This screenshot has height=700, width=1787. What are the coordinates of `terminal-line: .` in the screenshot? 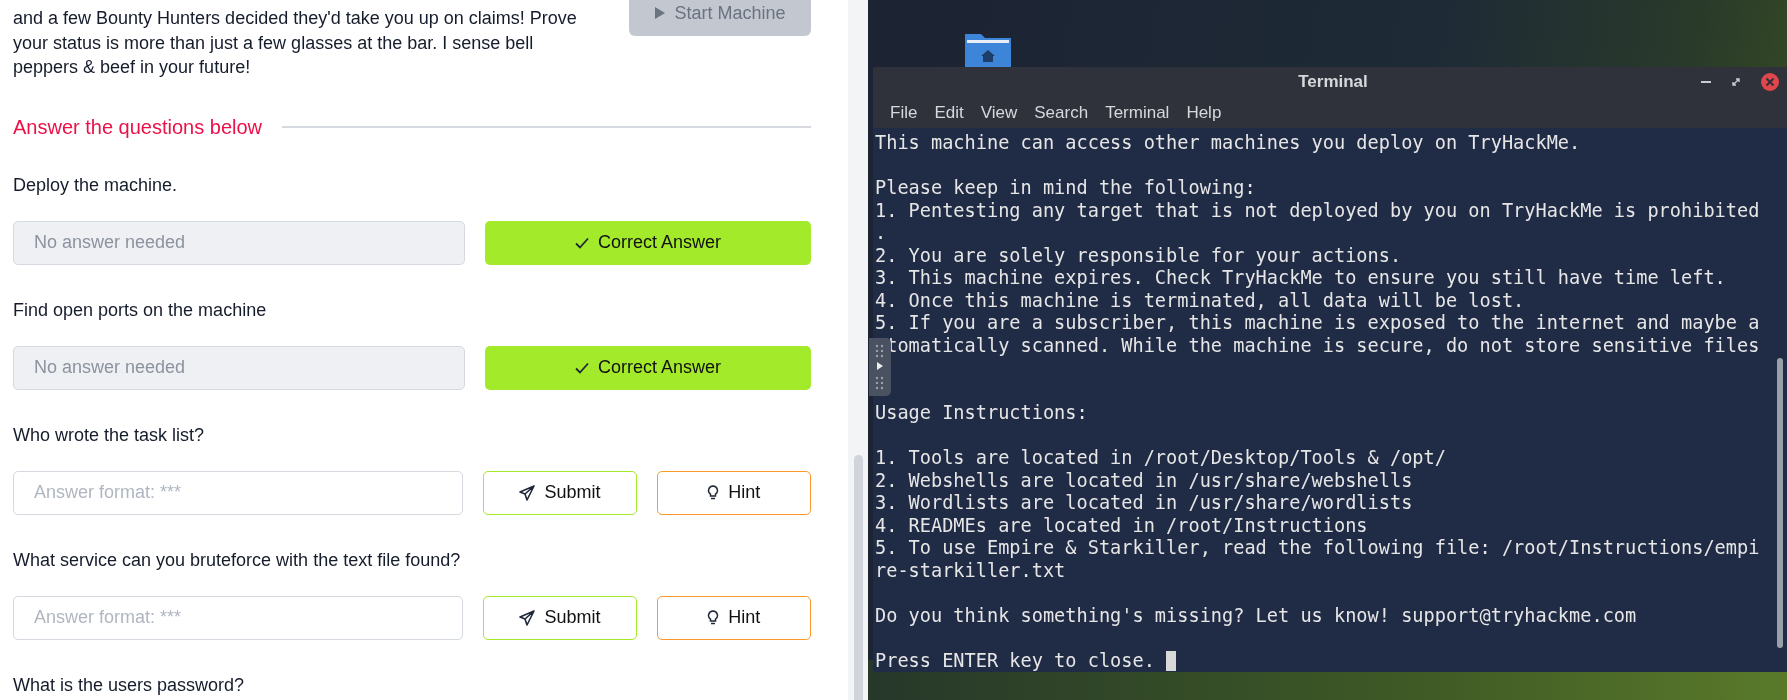 It's located at (881, 233).